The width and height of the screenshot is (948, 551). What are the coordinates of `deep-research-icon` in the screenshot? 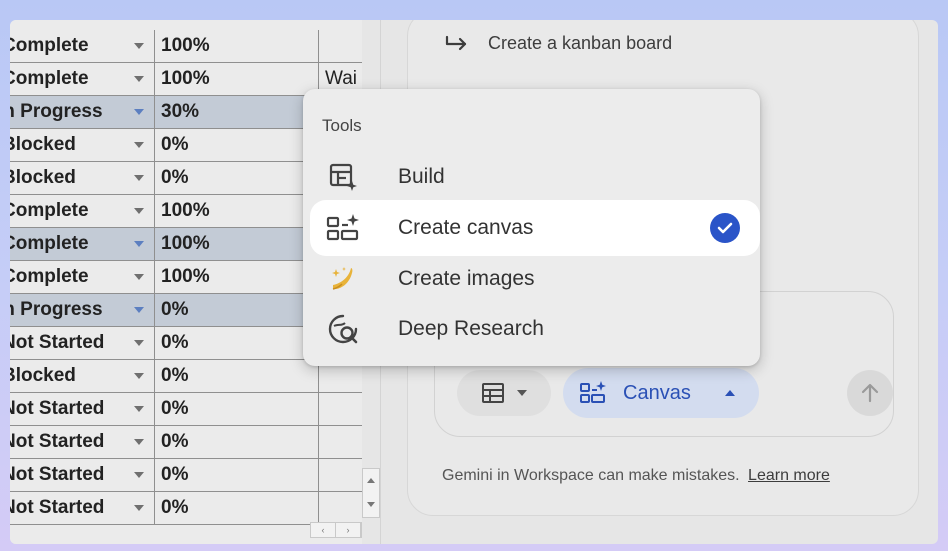 It's located at (343, 329).